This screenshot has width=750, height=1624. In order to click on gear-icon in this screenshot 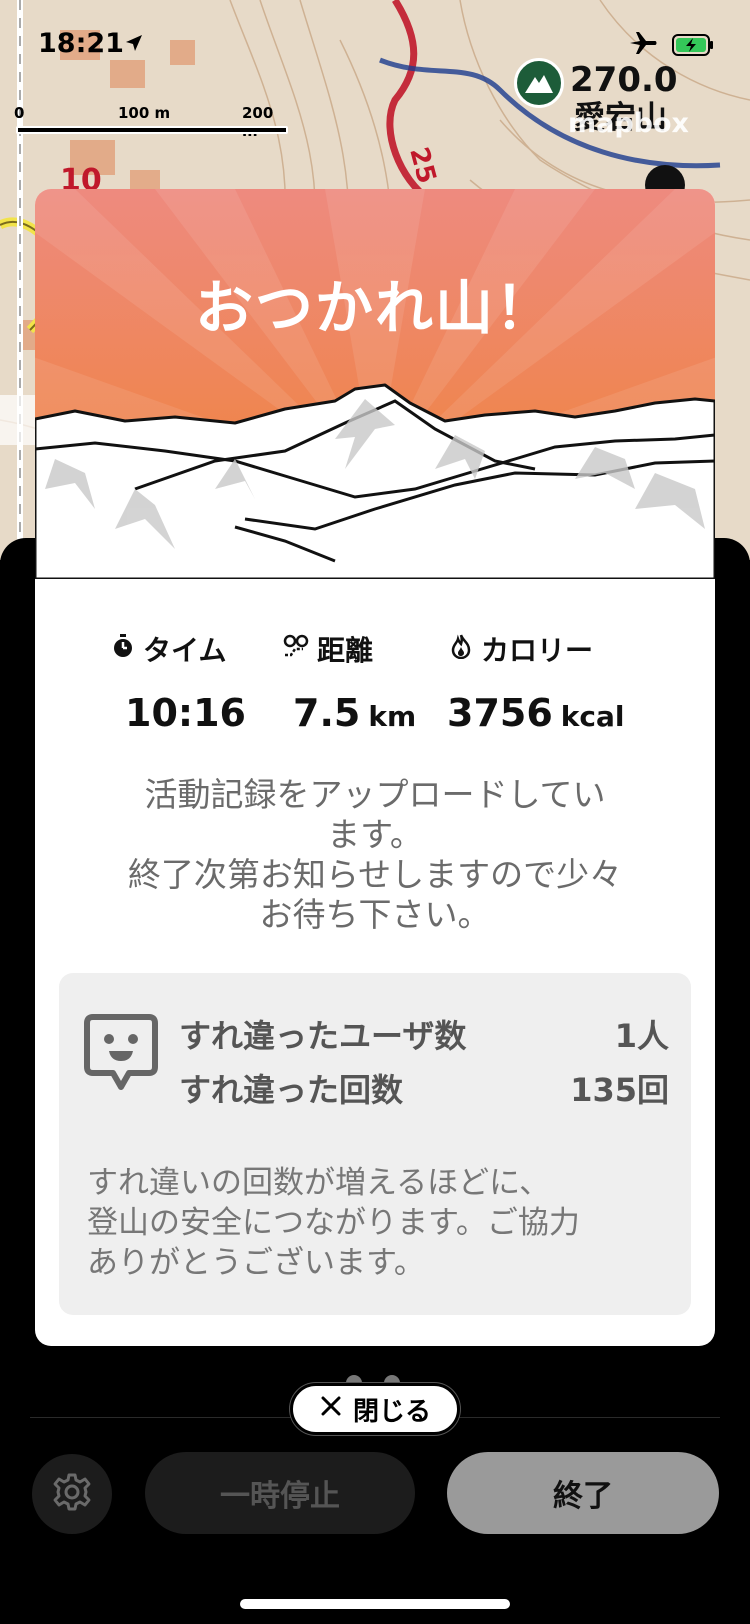, I will do `click(72, 1494)`.